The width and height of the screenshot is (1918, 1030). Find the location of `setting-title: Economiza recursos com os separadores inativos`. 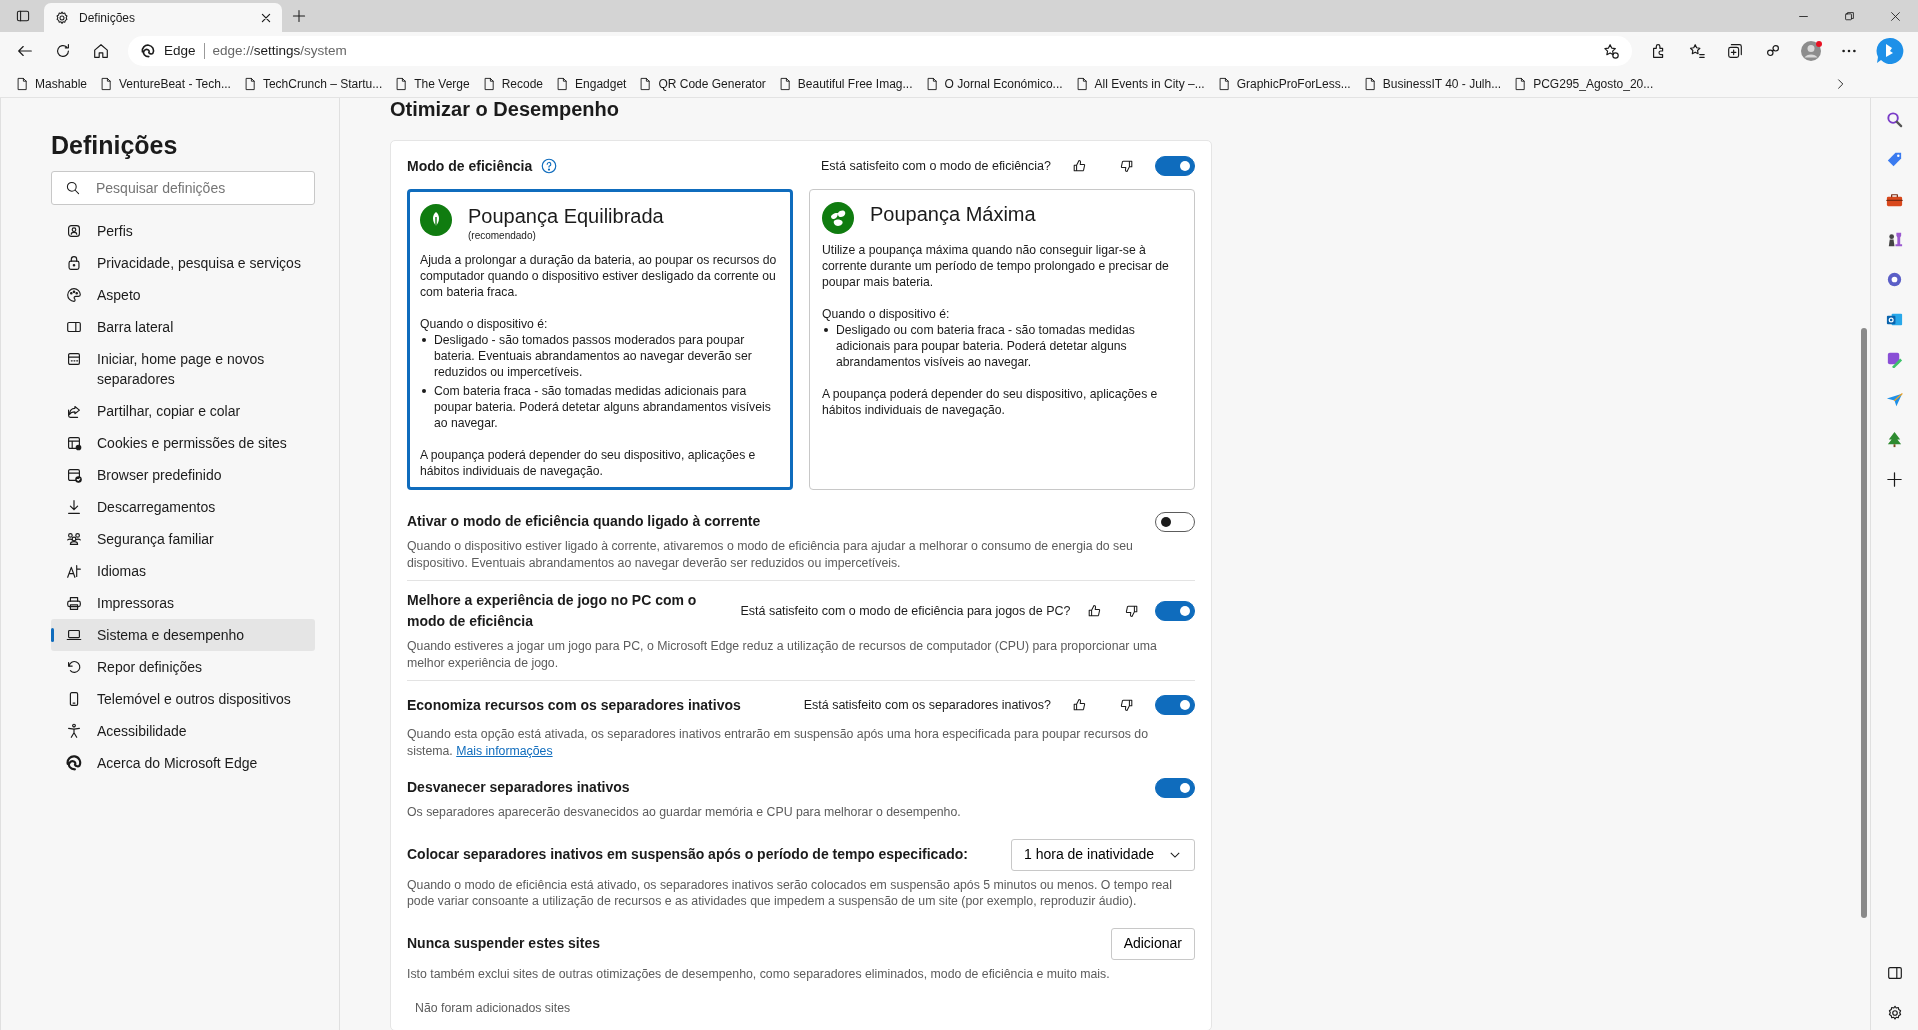

setting-title: Economiza recursos com os separadores inativos is located at coordinates (574, 705).